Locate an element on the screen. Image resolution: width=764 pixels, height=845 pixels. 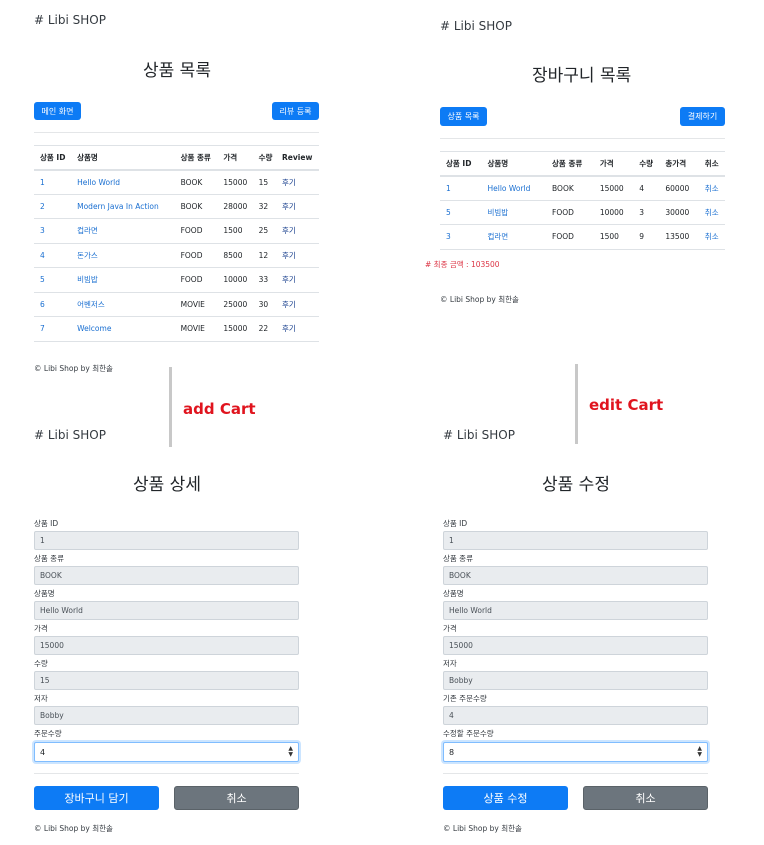
table-cell: 6 is located at coordinates (53, 304).